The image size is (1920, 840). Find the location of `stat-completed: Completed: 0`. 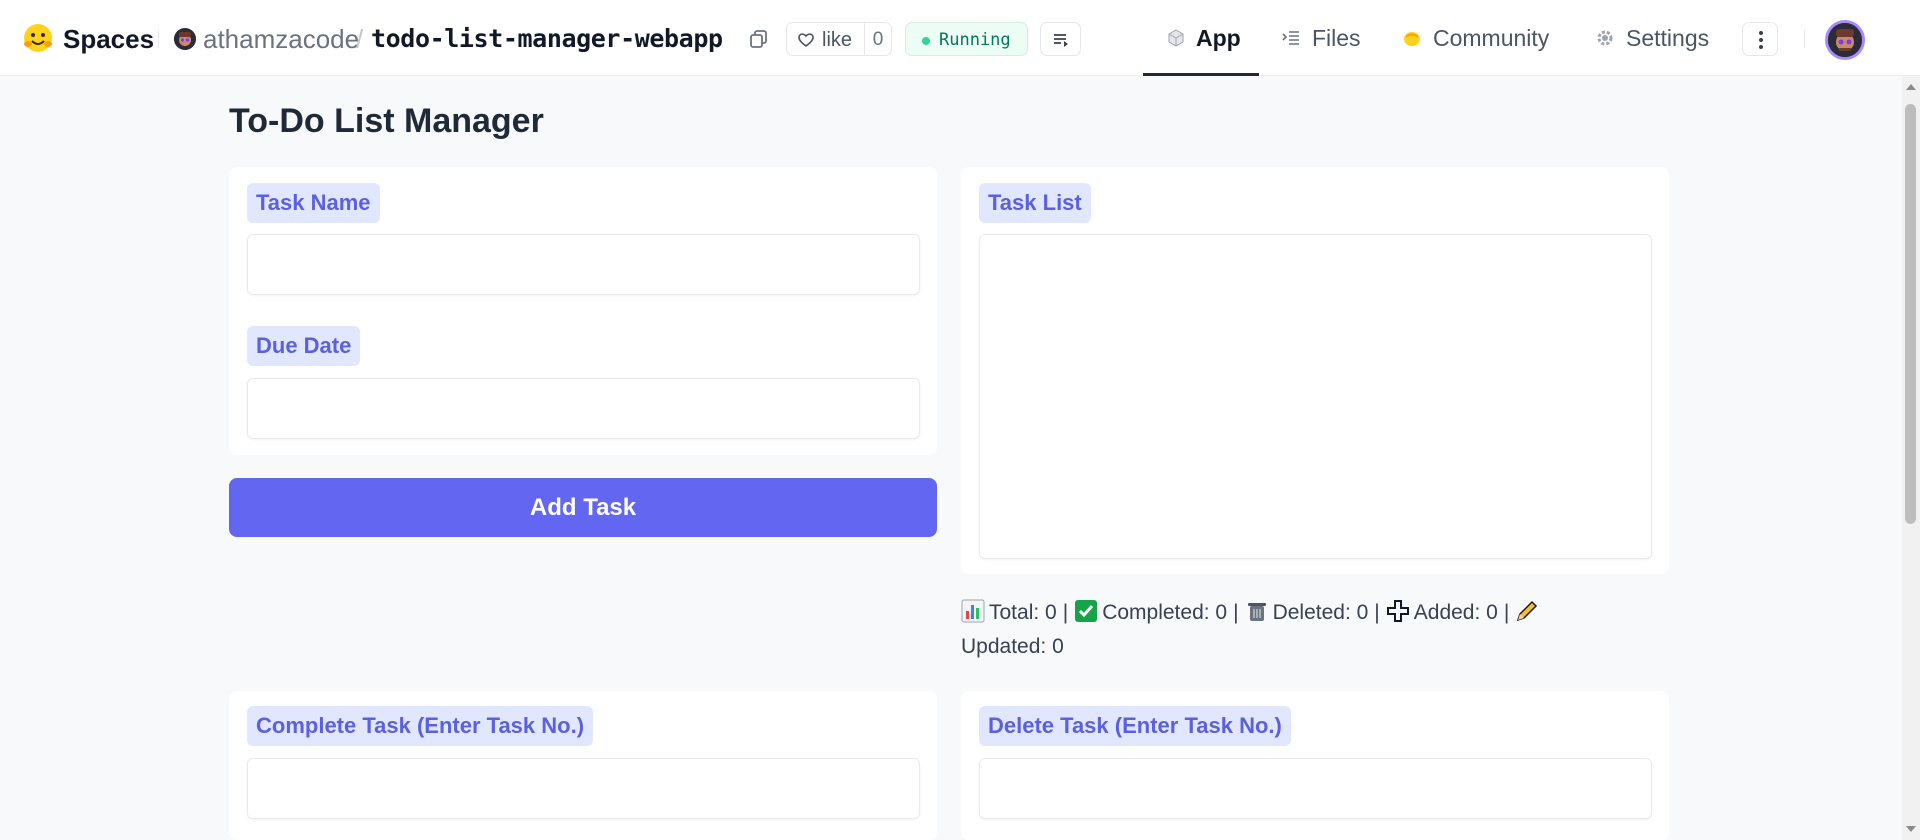

stat-completed: Completed: 0 is located at coordinates (1165, 612).